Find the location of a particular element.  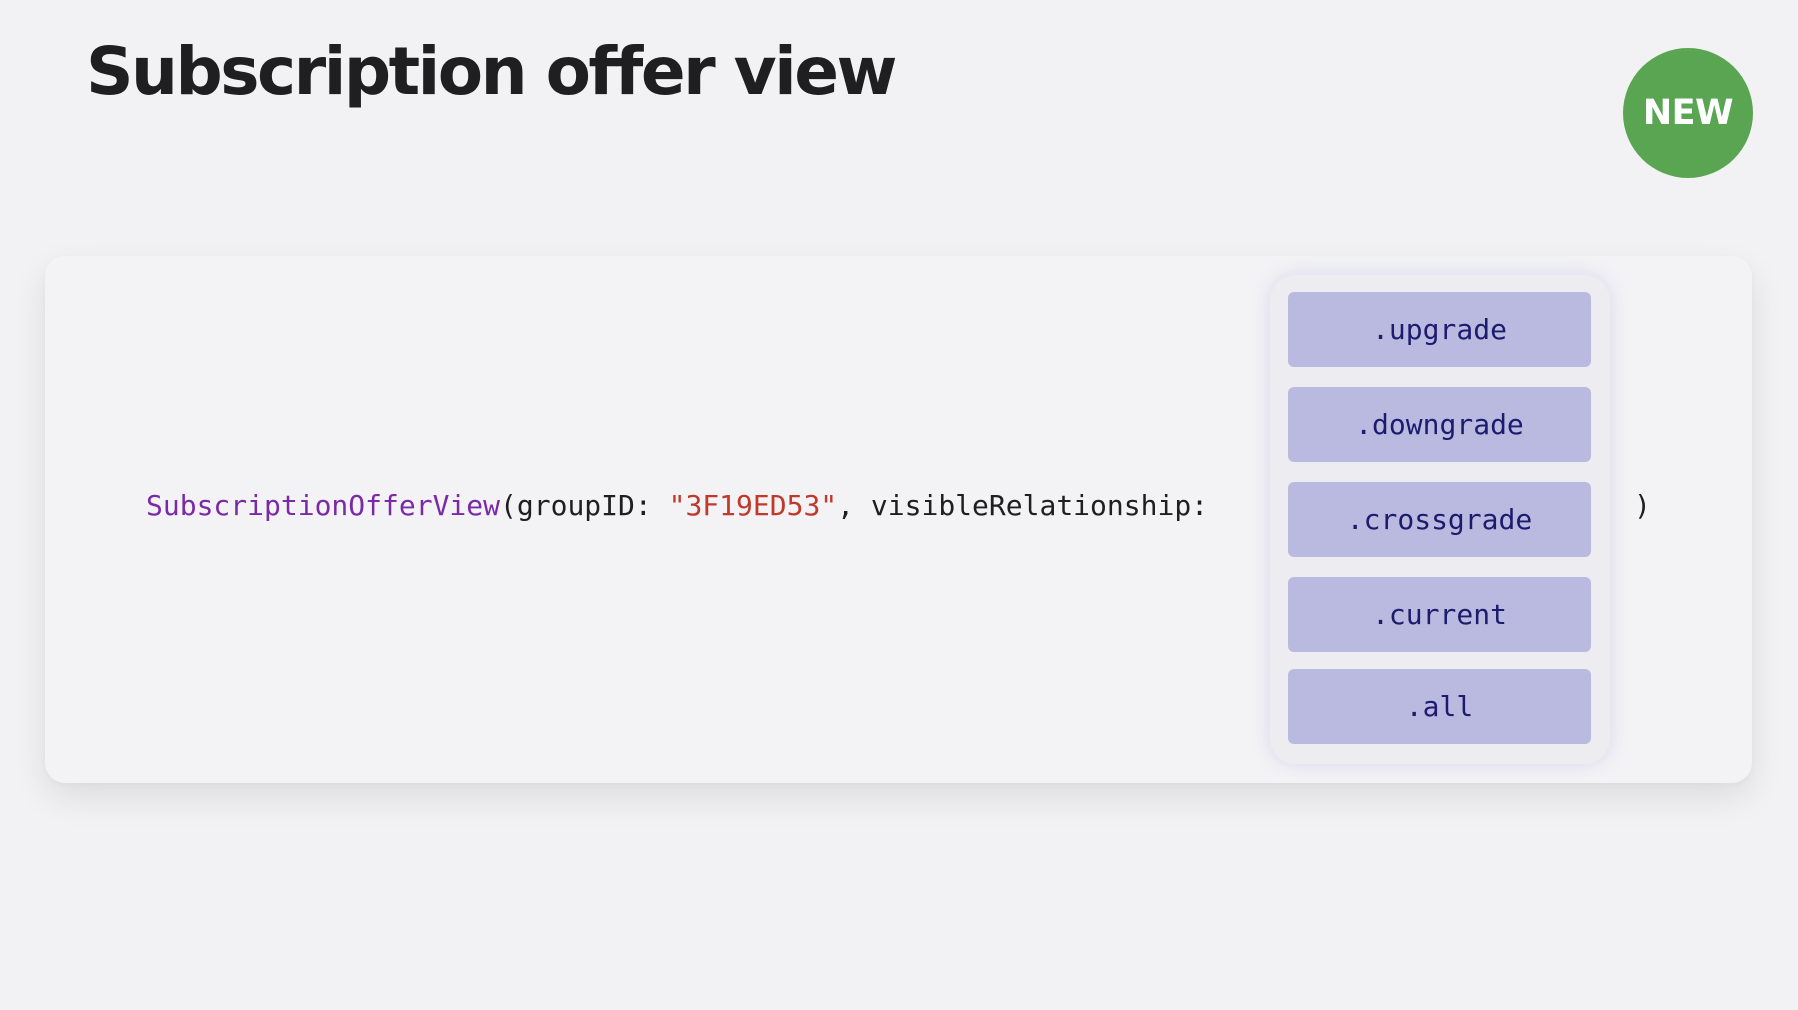

option-crossgrade: .crossgrade is located at coordinates (1439, 519).